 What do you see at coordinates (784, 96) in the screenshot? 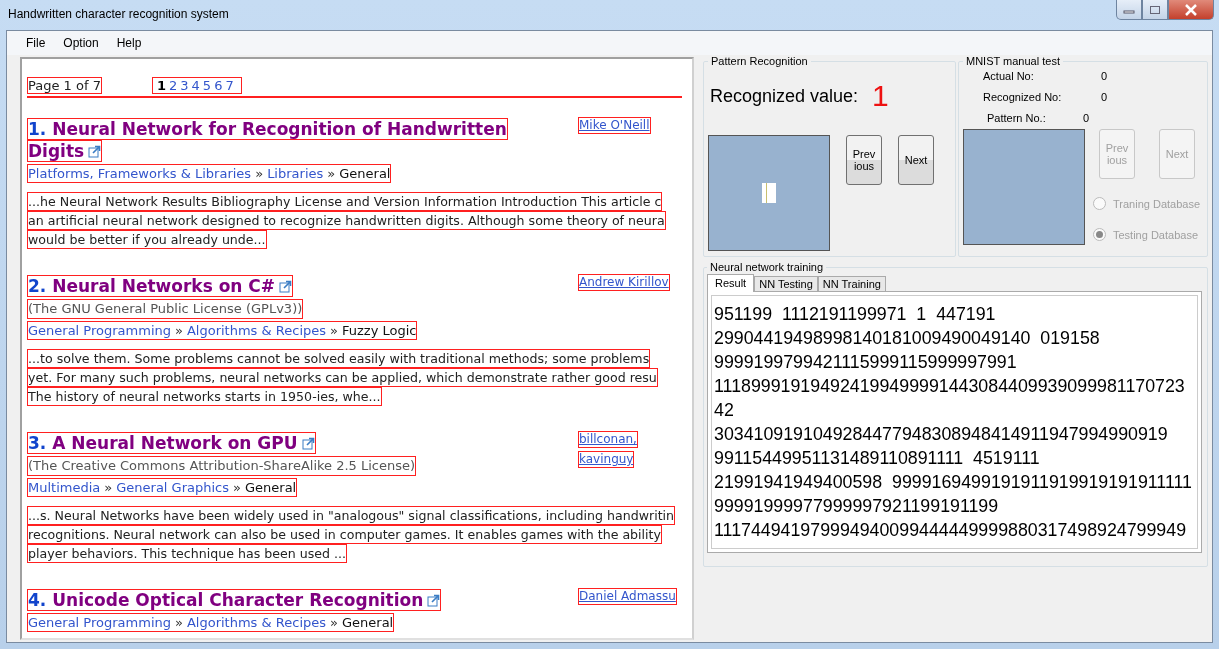
I see `recognized-label: Recognized value:` at bounding box center [784, 96].